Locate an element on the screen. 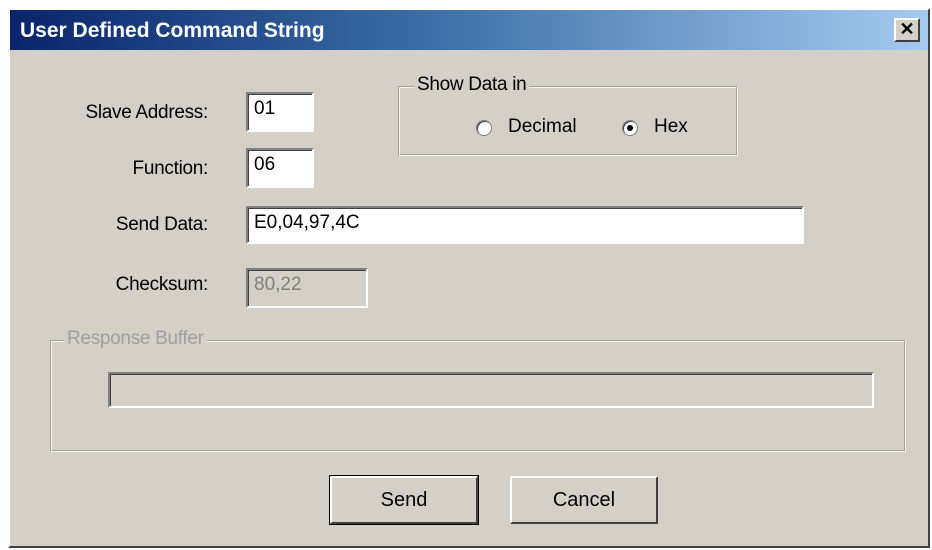 This screenshot has width=932, height=550. cancel-button-label: Cancel is located at coordinates (584, 500).